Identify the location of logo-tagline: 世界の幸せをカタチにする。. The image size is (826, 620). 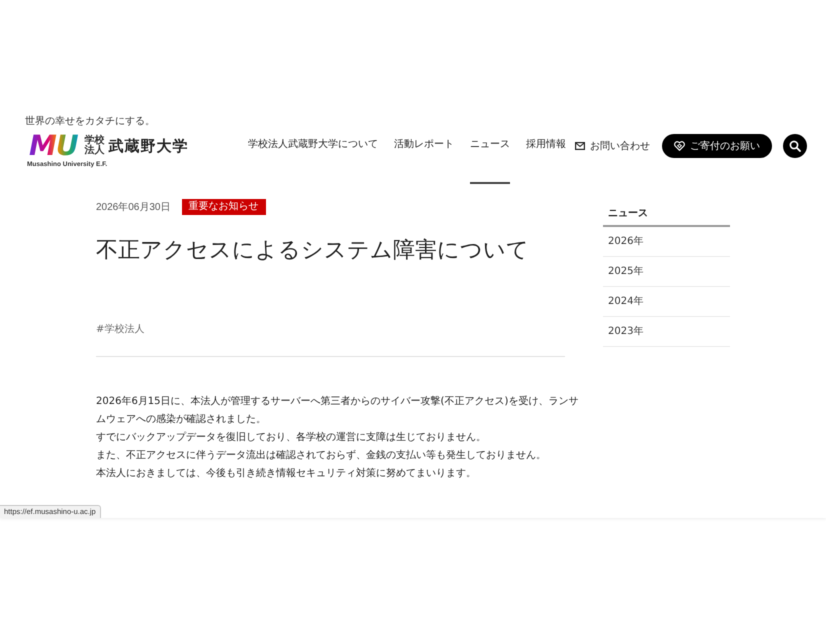
(90, 122).